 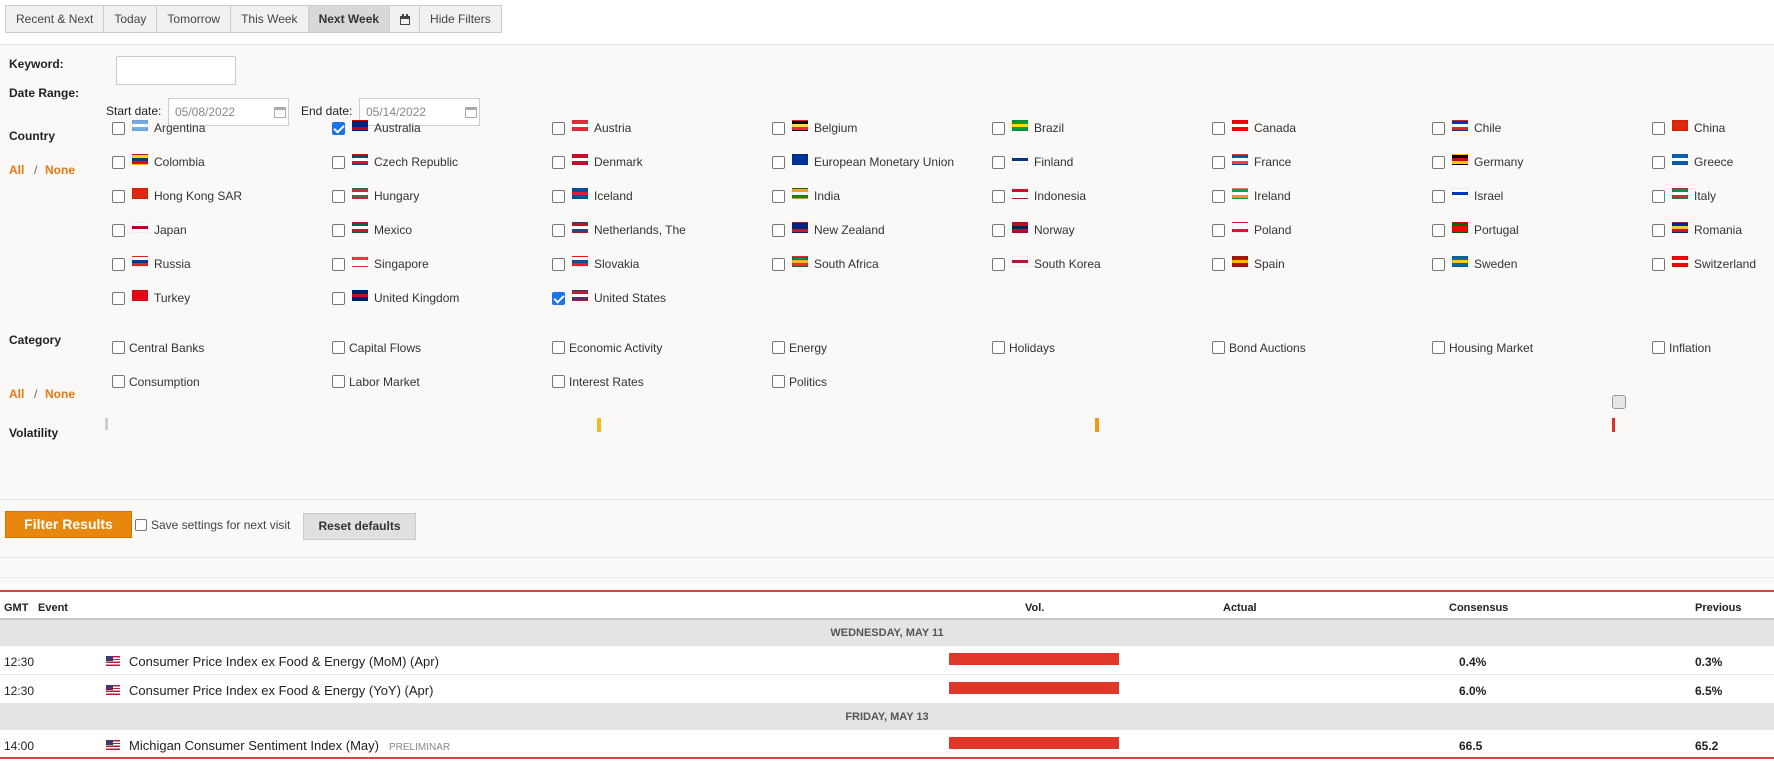 I want to click on category-none-link: None, so click(x=60, y=394).